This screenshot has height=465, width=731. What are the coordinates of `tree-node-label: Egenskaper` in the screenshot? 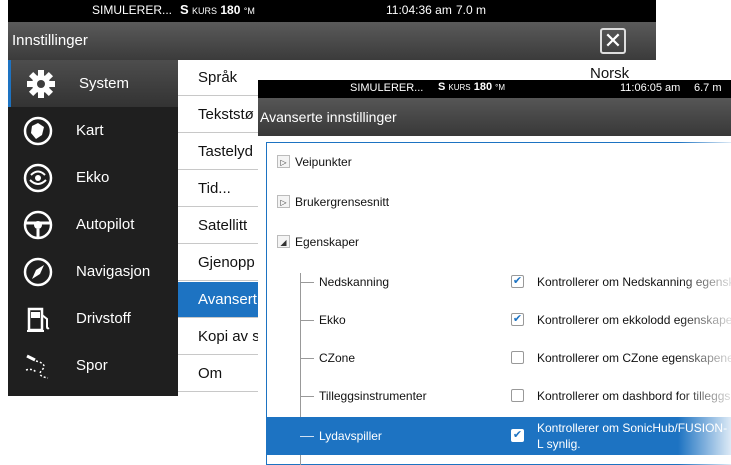 It's located at (327, 242).